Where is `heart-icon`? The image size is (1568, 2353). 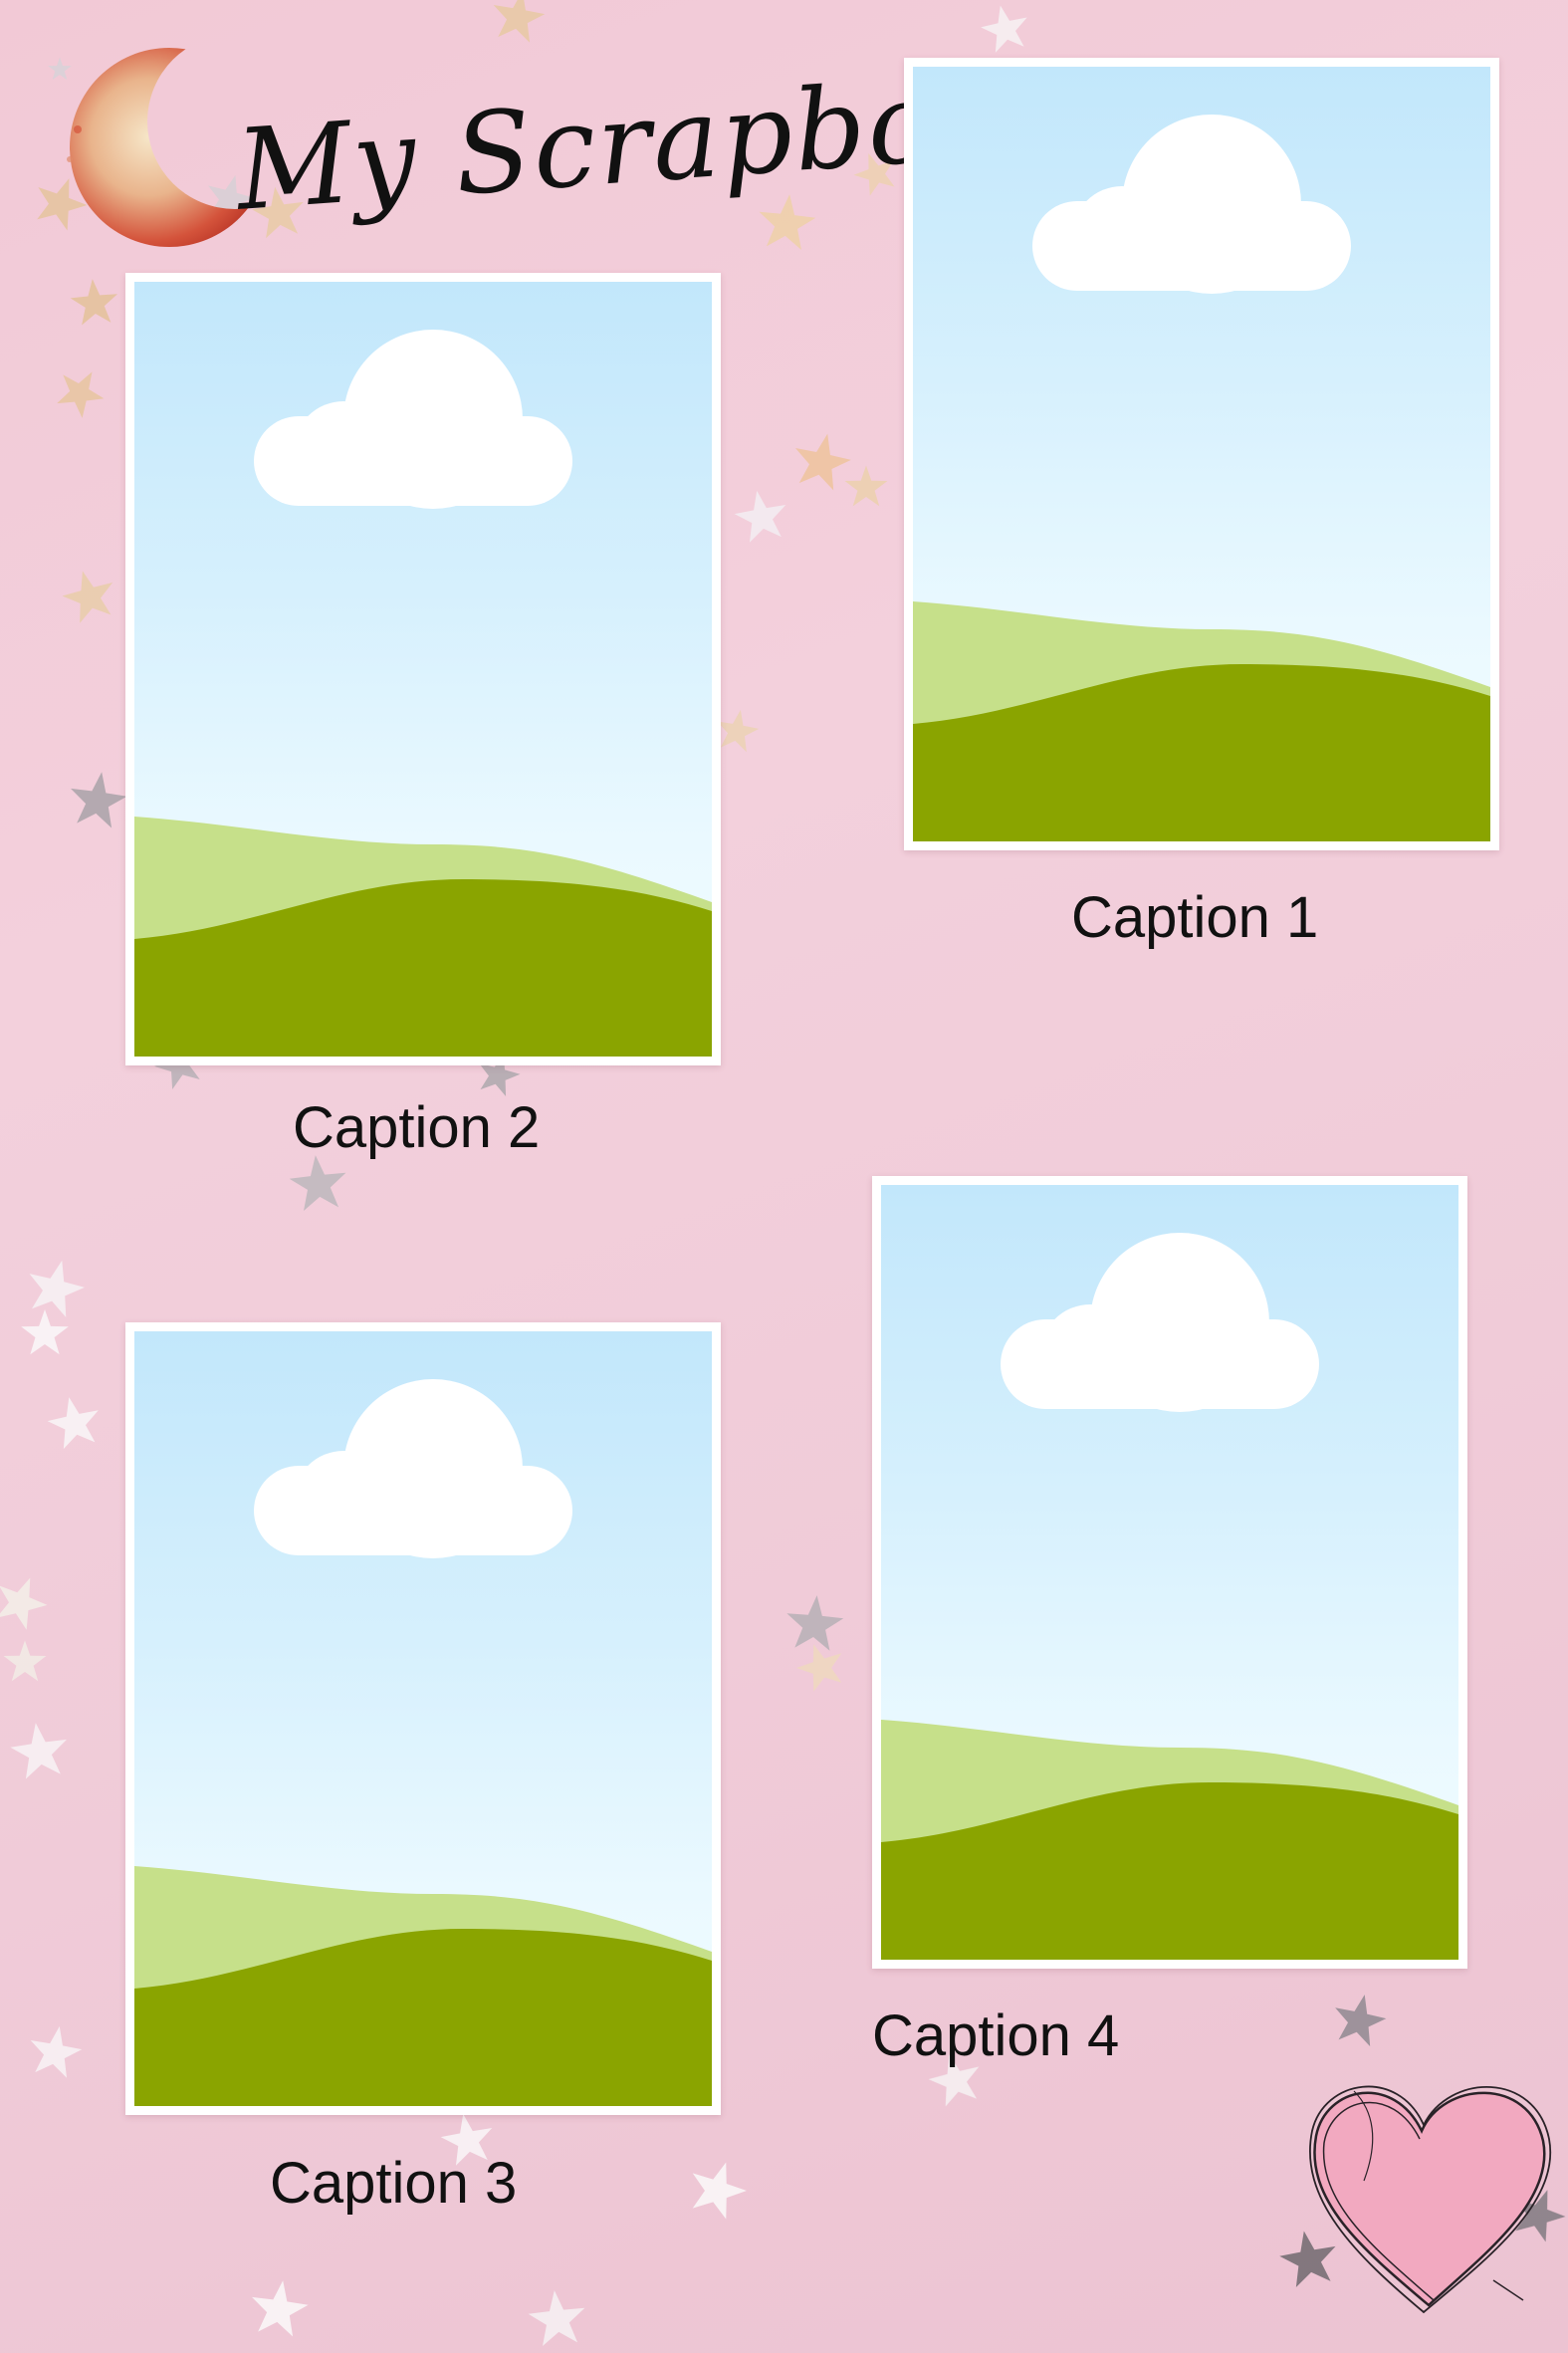
heart-icon is located at coordinates (1430, 2199).